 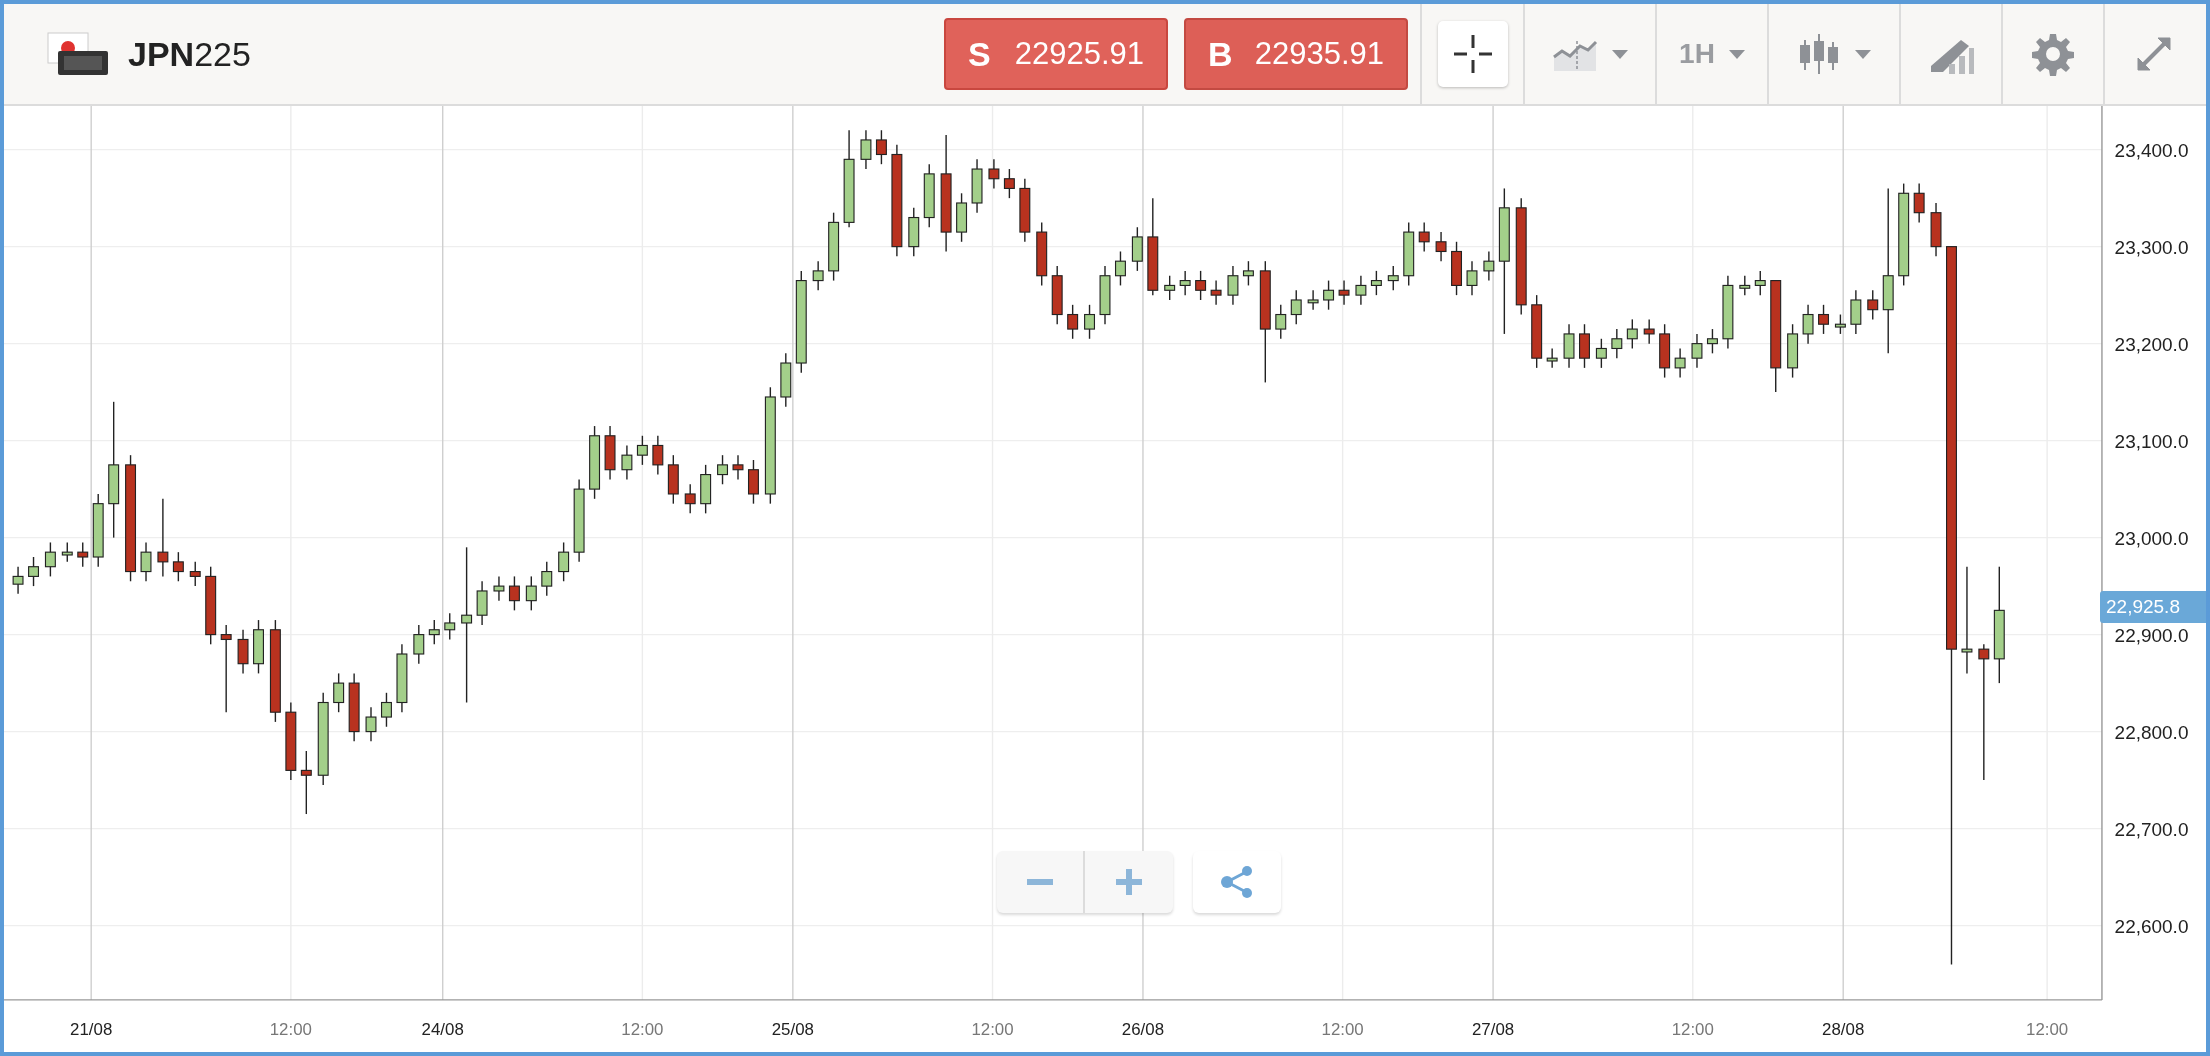 I want to click on settings-icon, so click(x=2053, y=54).